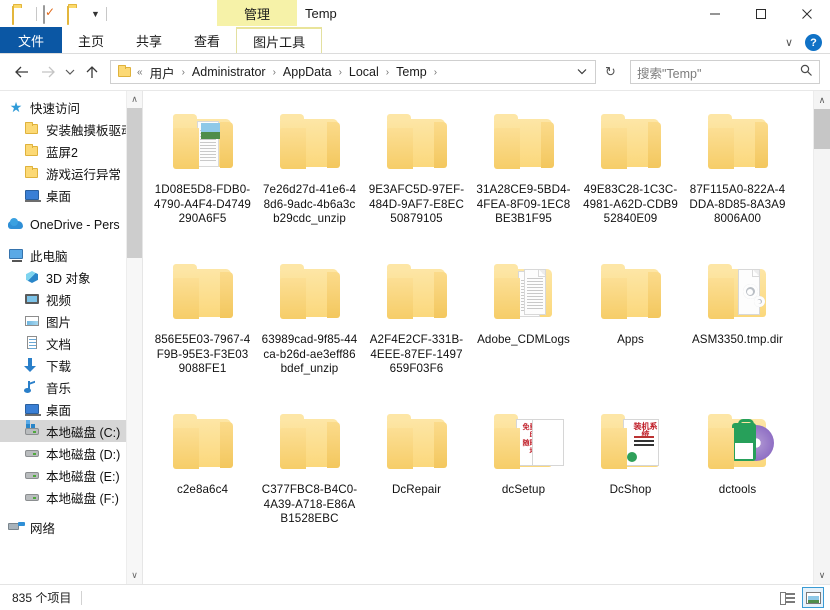 The image size is (830, 610). What do you see at coordinates (48, 72) in the screenshot?
I see `forward-button` at bounding box center [48, 72].